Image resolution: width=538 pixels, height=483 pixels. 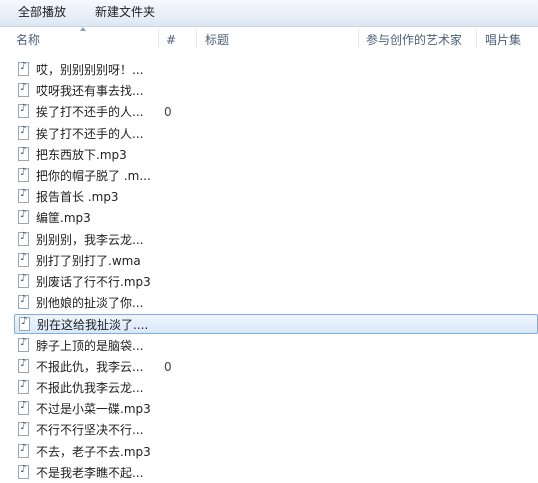 I want to click on file-row: 不报此仇，我李云... 0, so click(x=276, y=367).